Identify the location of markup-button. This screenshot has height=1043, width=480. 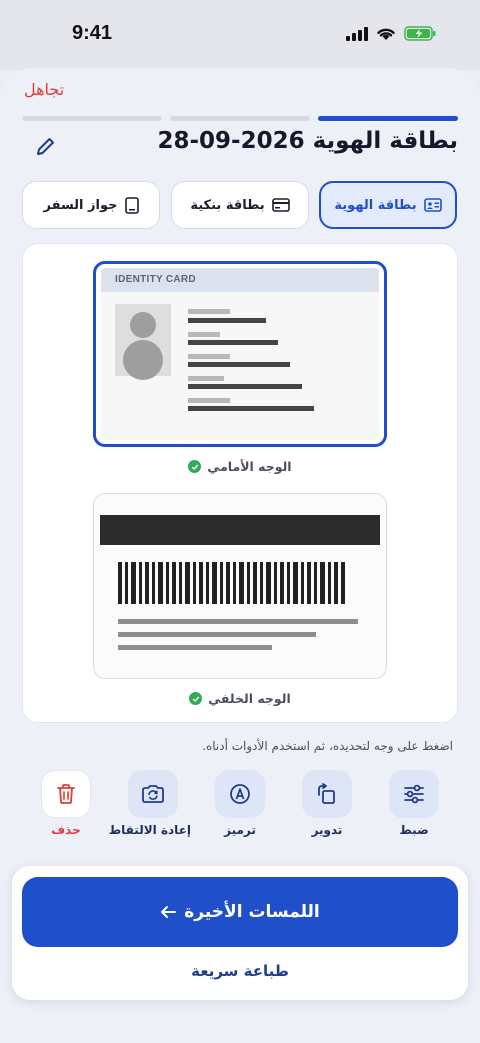
(240, 794).